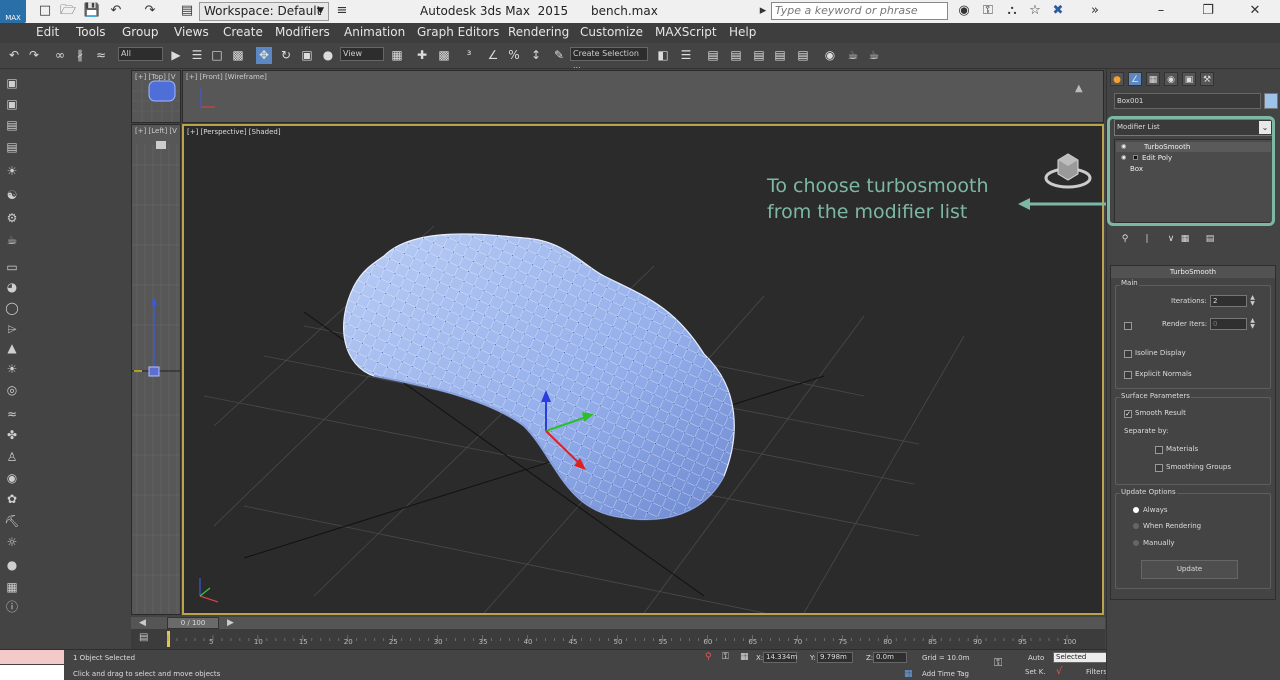 This screenshot has height=680, width=1280. What do you see at coordinates (713, 55) in the screenshot?
I see `toggle-scene-explorer-icon: ▤` at bounding box center [713, 55].